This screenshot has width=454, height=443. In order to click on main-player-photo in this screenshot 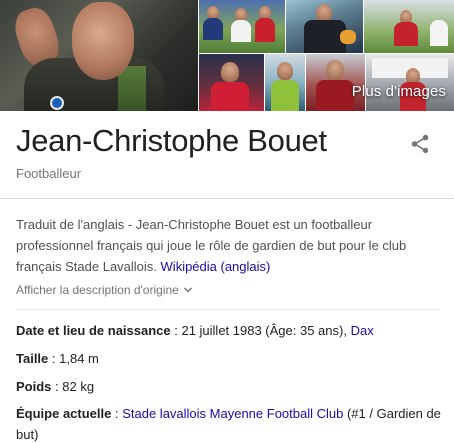, I will do `click(99, 55)`.